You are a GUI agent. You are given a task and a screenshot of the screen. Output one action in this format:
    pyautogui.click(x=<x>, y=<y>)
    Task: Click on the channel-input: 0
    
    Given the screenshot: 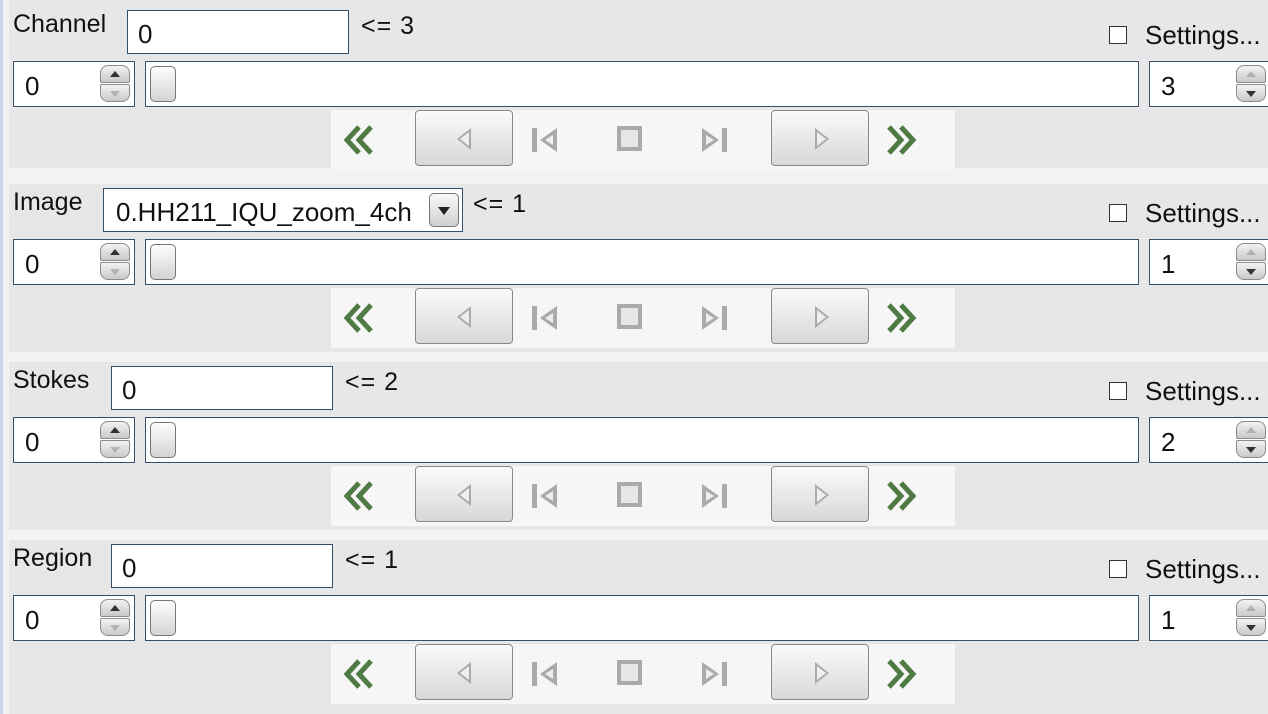 What is the action you would take?
    pyautogui.click(x=238, y=32)
    